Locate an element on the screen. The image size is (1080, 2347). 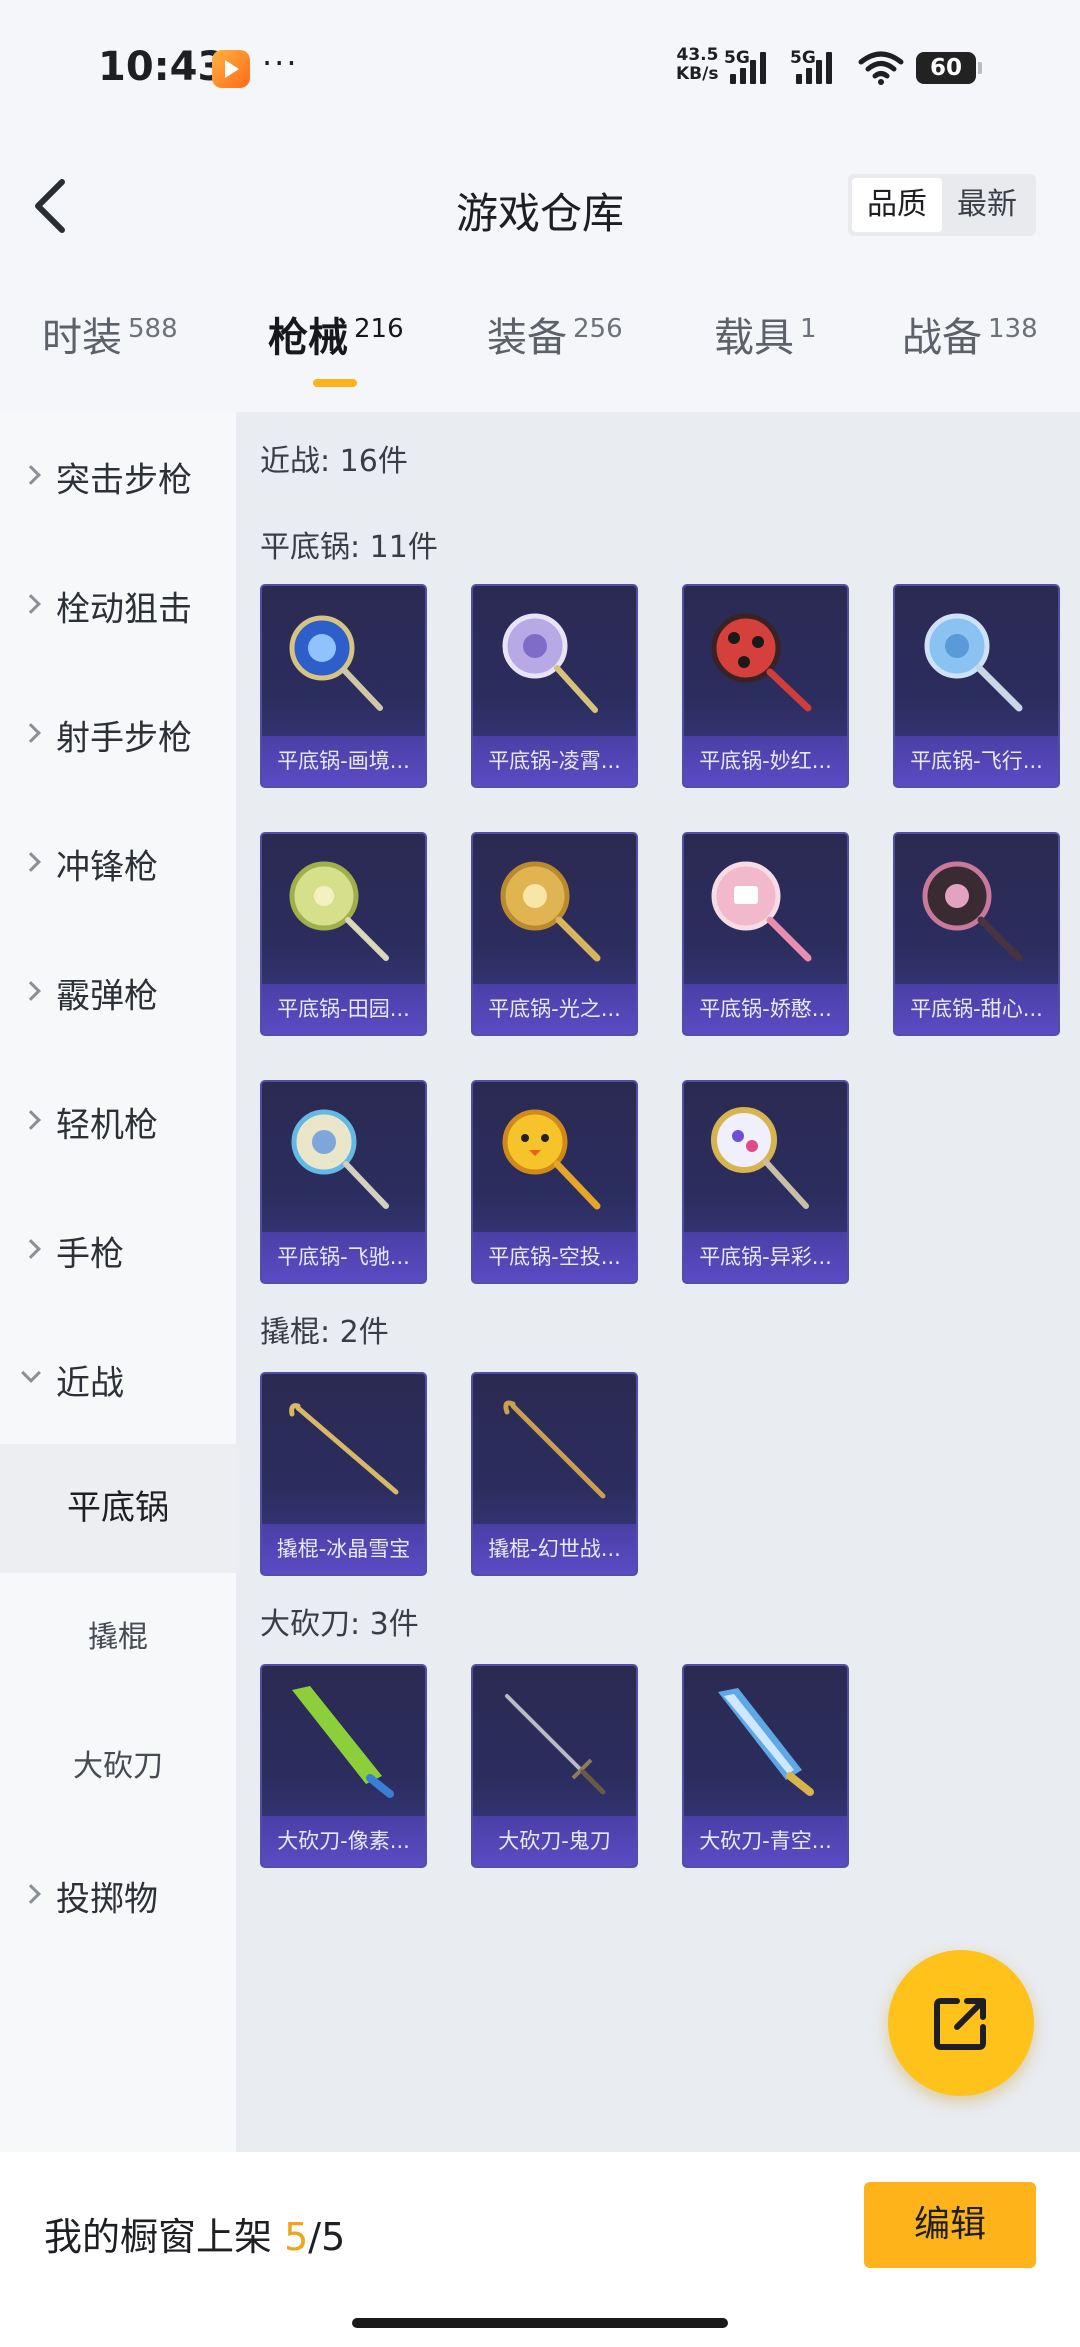
app-header: 游戏仓库 品质 最新 is located at coordinates (540, 205).